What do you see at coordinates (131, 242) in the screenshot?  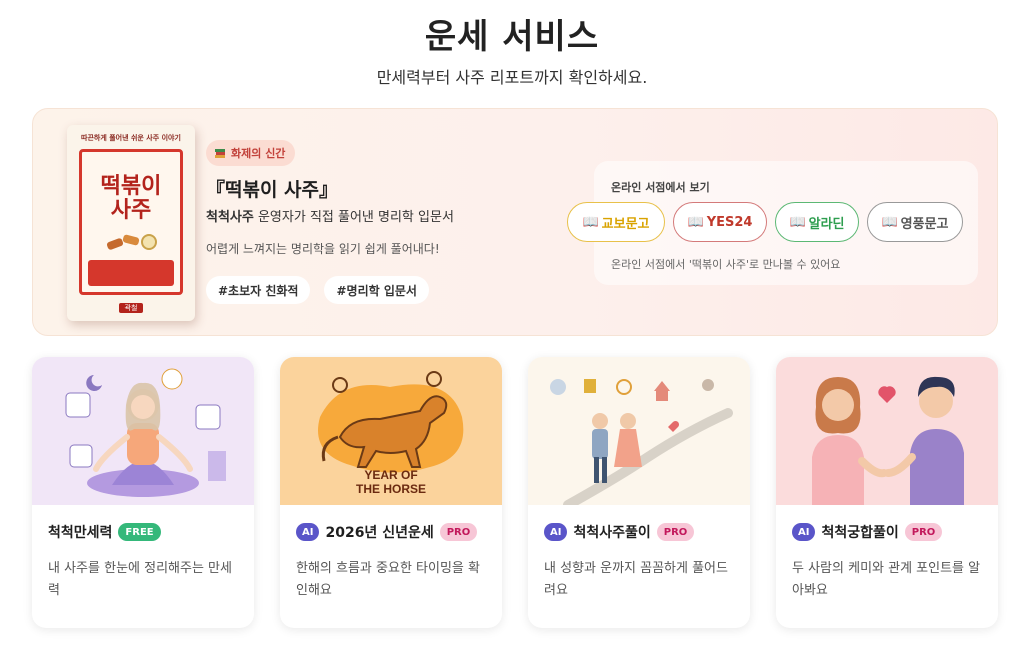 I see `tteokbokki-icon` at bounding box center [131, 242].